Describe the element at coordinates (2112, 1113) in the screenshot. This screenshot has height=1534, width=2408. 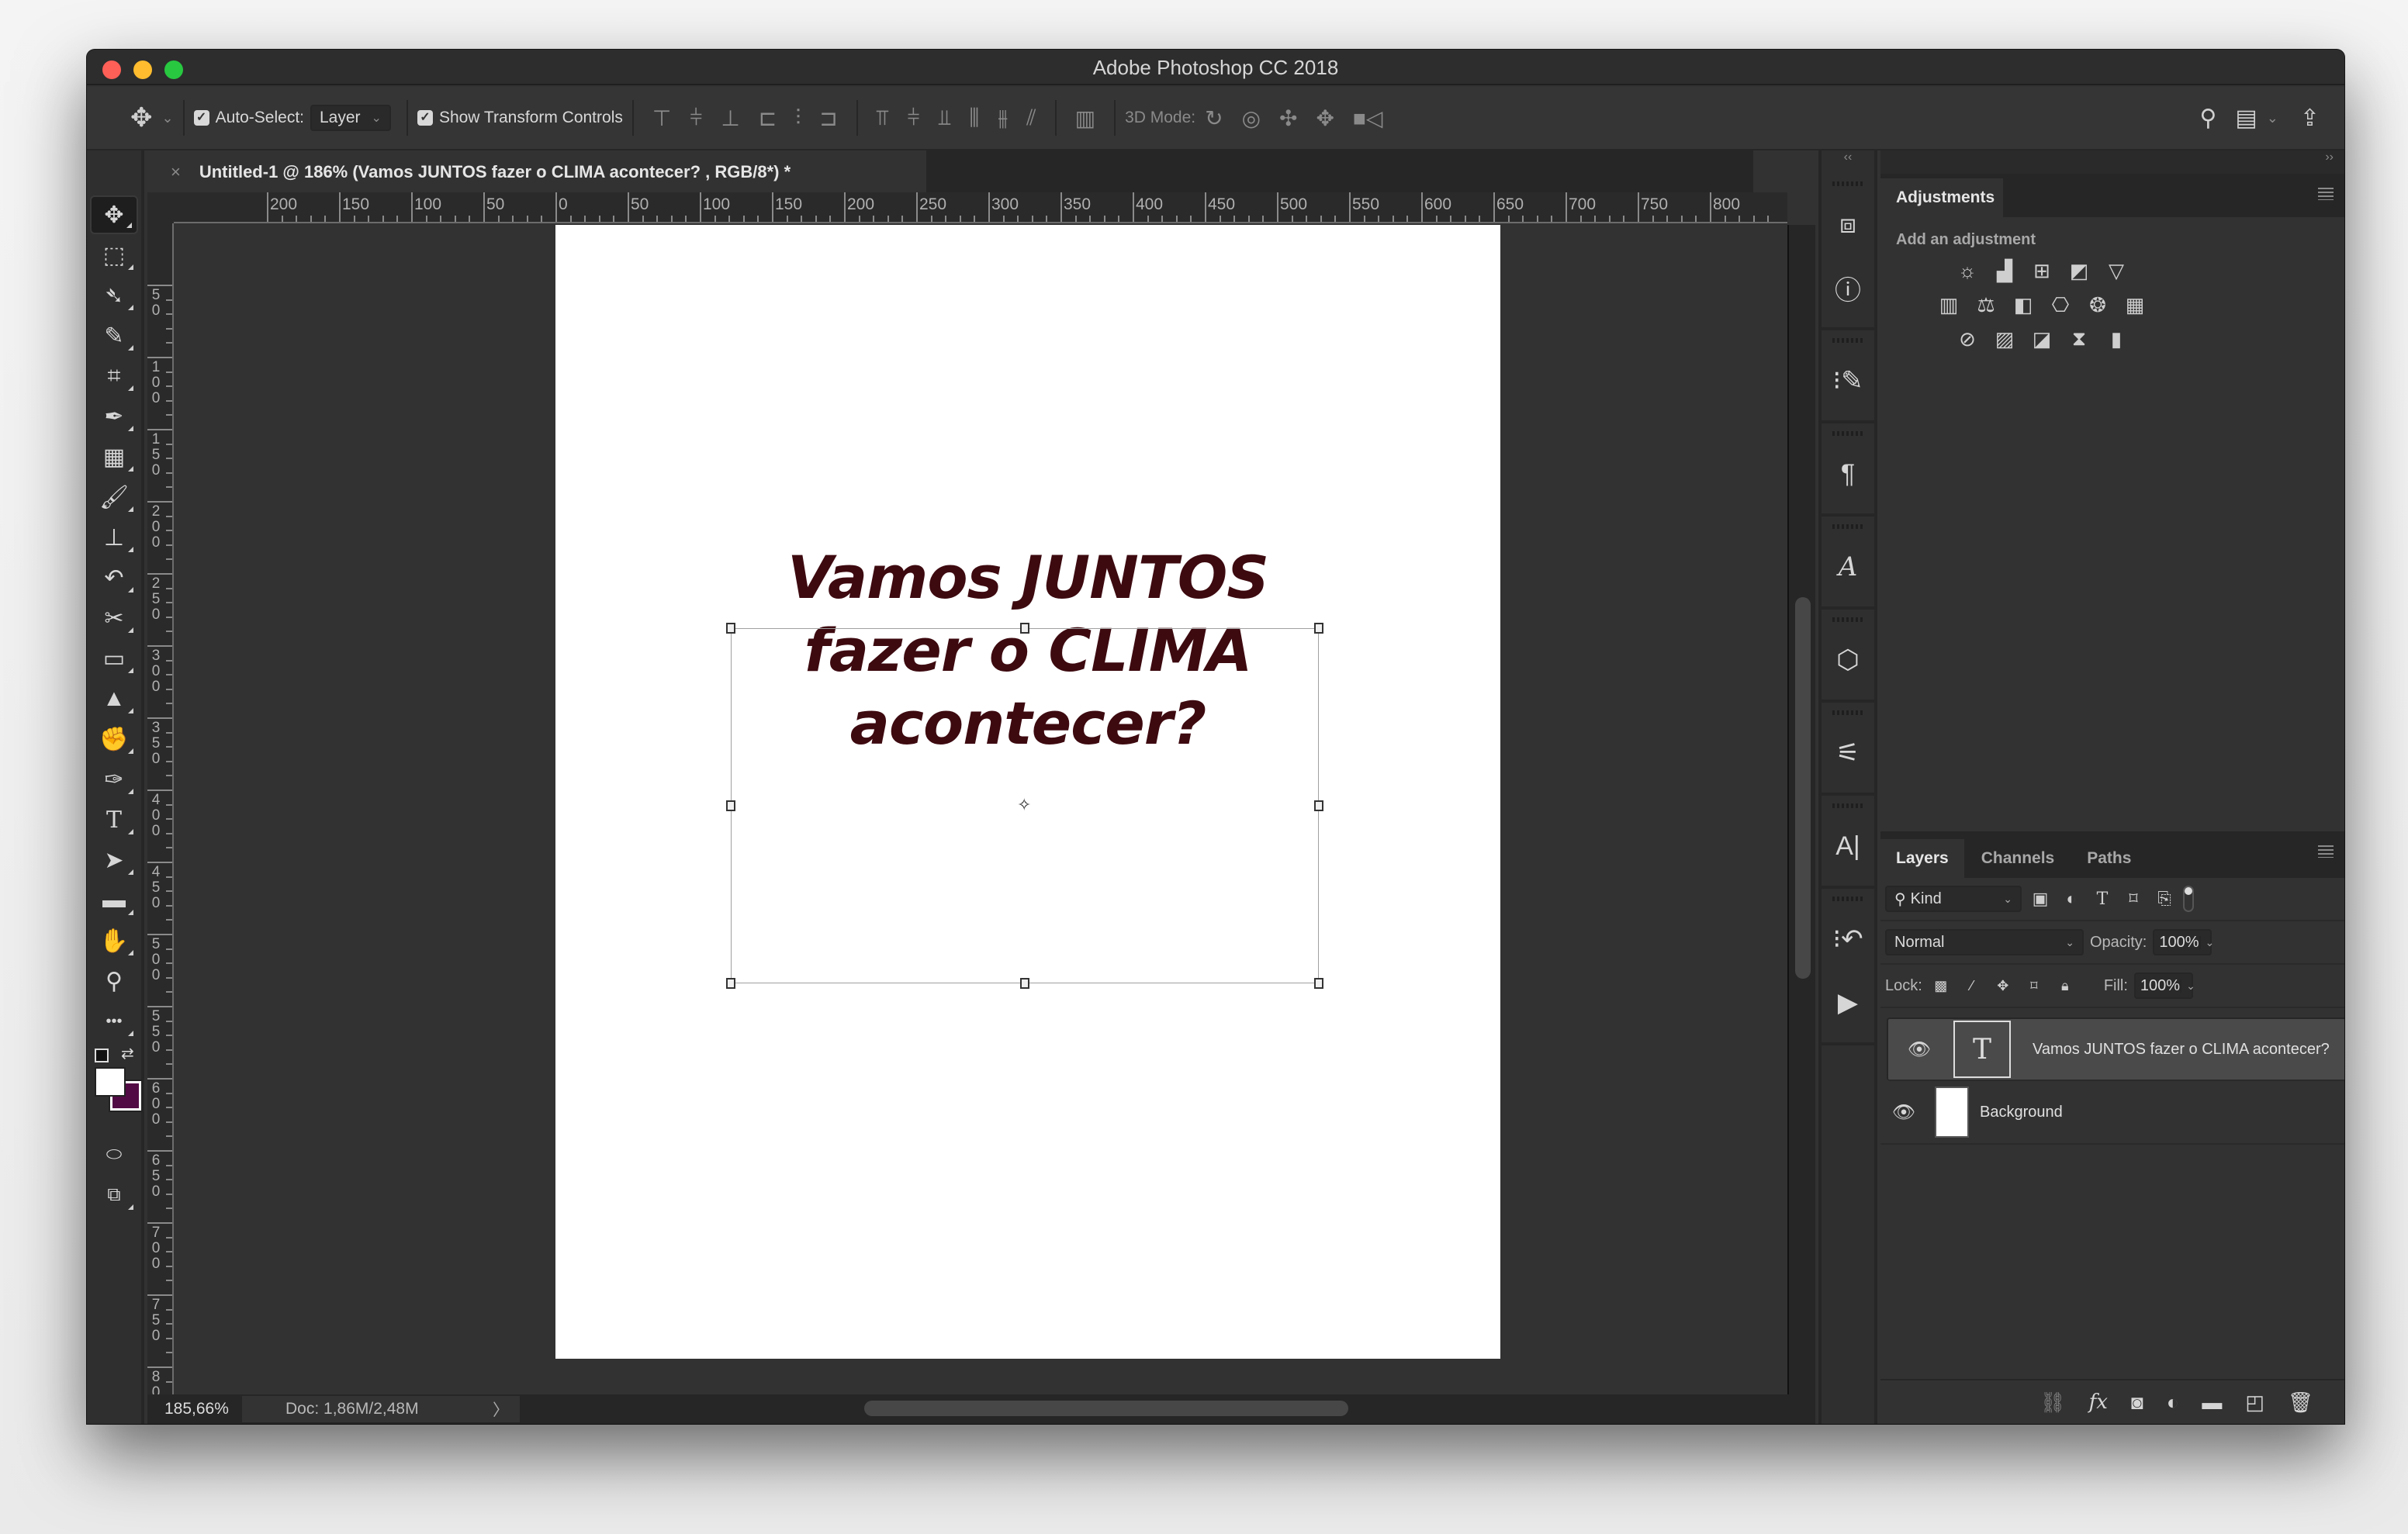
I see `layer-row-background: 👁︎ Background 🔒︎` at that location.